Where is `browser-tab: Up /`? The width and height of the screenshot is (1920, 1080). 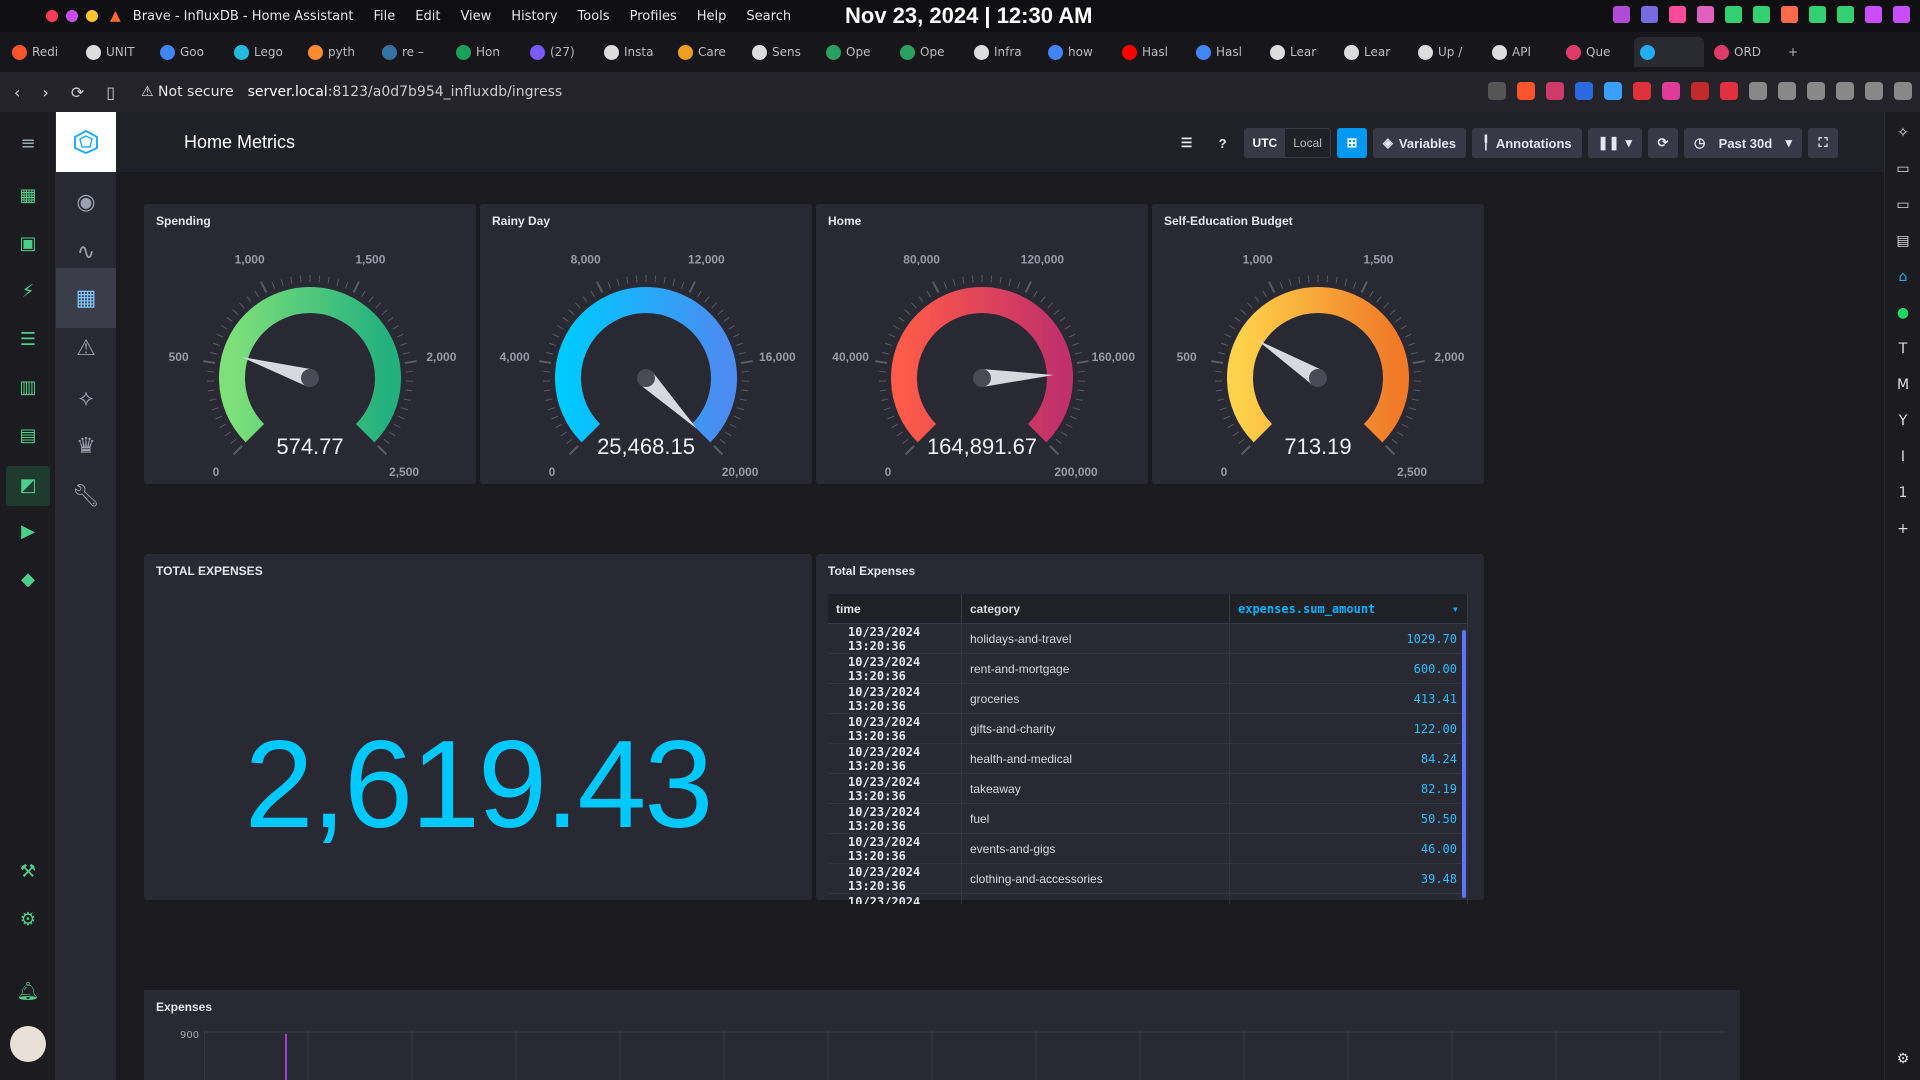
browser-tab: Up / is located at coordinates (1447, 52).